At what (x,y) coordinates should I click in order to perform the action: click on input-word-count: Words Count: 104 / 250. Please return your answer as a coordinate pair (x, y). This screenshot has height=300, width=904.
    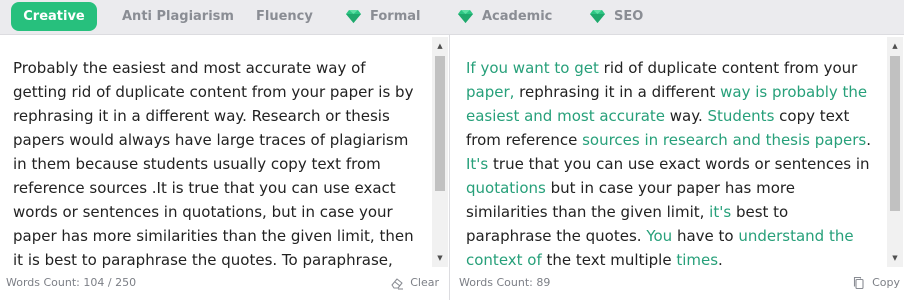
    Looking at the image, I should click on (71, 282).